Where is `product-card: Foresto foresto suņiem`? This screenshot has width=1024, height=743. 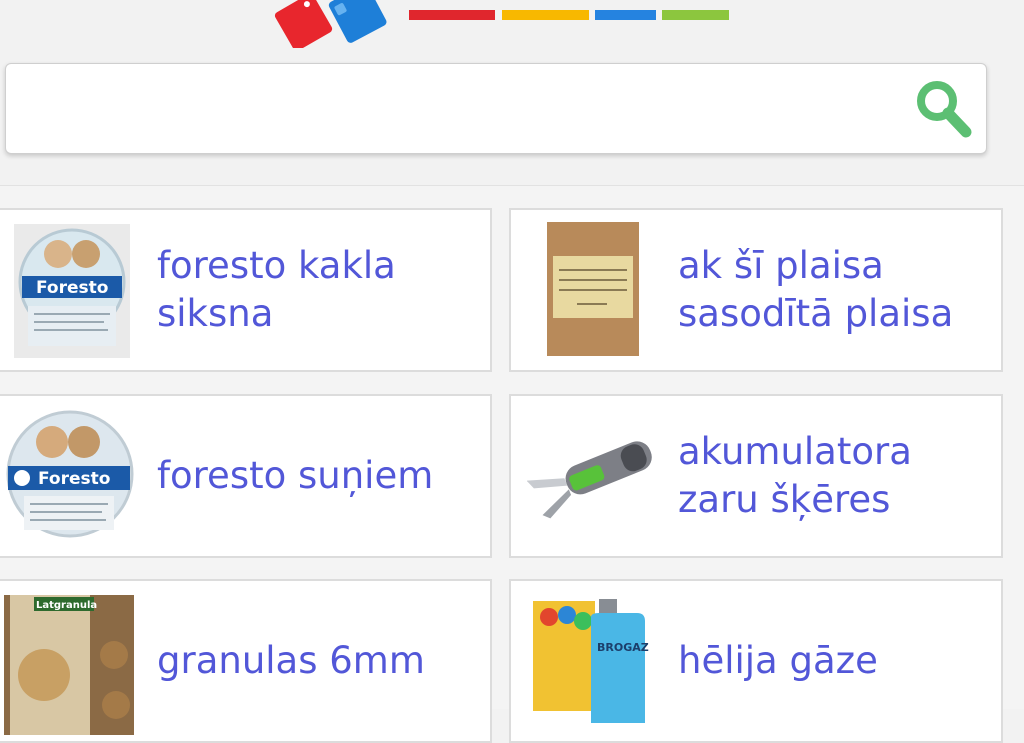
product-card: Foresto foresto suņiem is located at coordinates (246, 476).